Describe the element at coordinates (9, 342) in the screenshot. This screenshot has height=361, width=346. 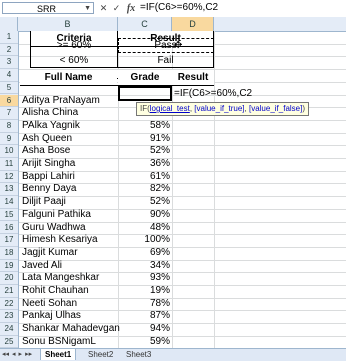
I see `row-header-25: 25` at that location.